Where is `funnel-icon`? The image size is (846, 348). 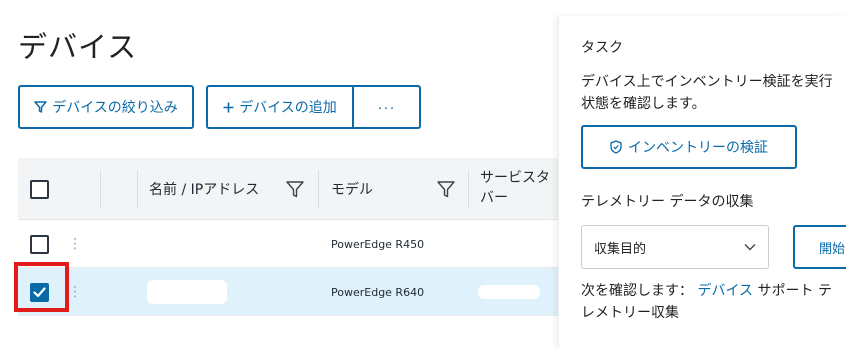 funnel-icon is located at coordinates (40, 107).